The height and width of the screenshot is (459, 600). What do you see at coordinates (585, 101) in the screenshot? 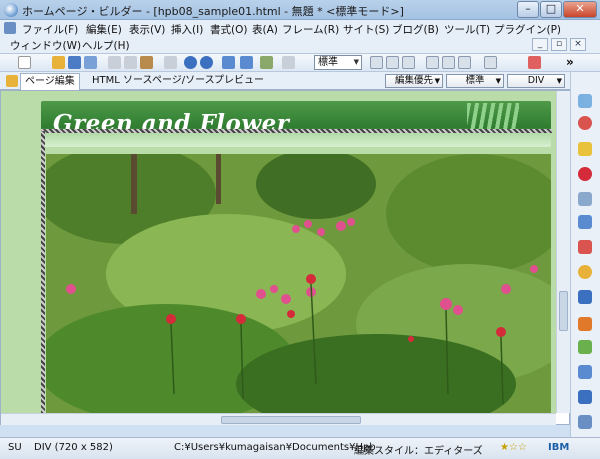
I see `site-view-icon` at bounding box center [585, 101].